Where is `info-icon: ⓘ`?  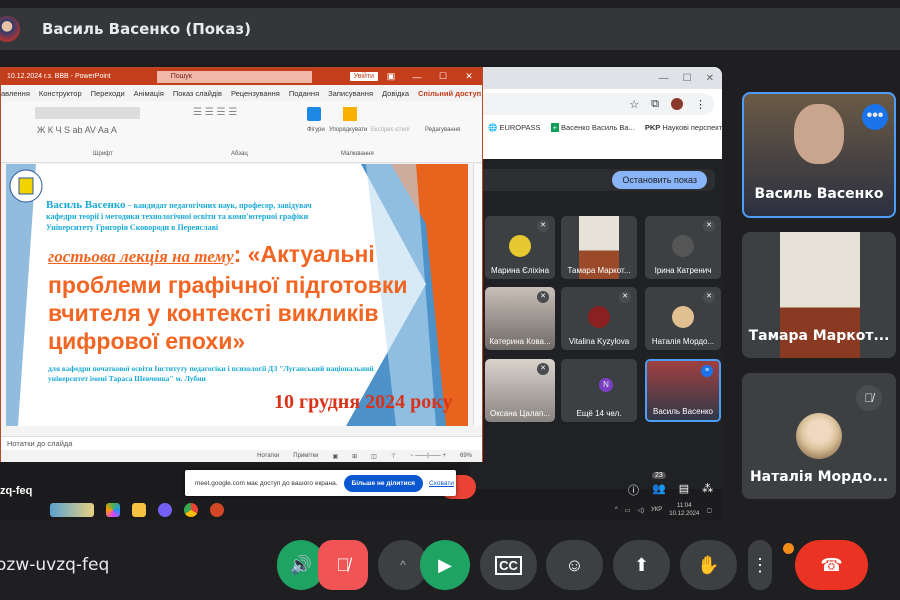 info-icon: ⓘ is located at coordinates (633, 490).